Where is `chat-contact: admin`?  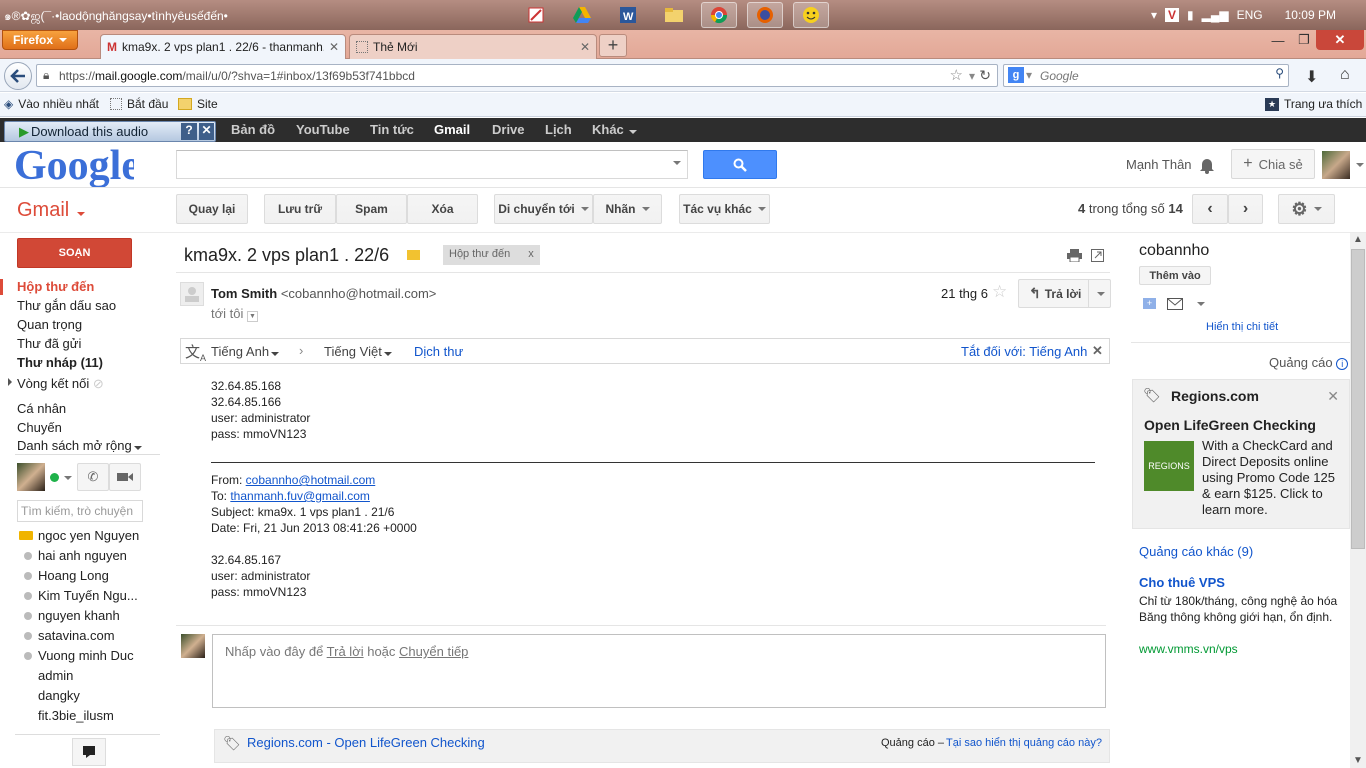 chat-contact: admin is located at coordinates (55, 675).